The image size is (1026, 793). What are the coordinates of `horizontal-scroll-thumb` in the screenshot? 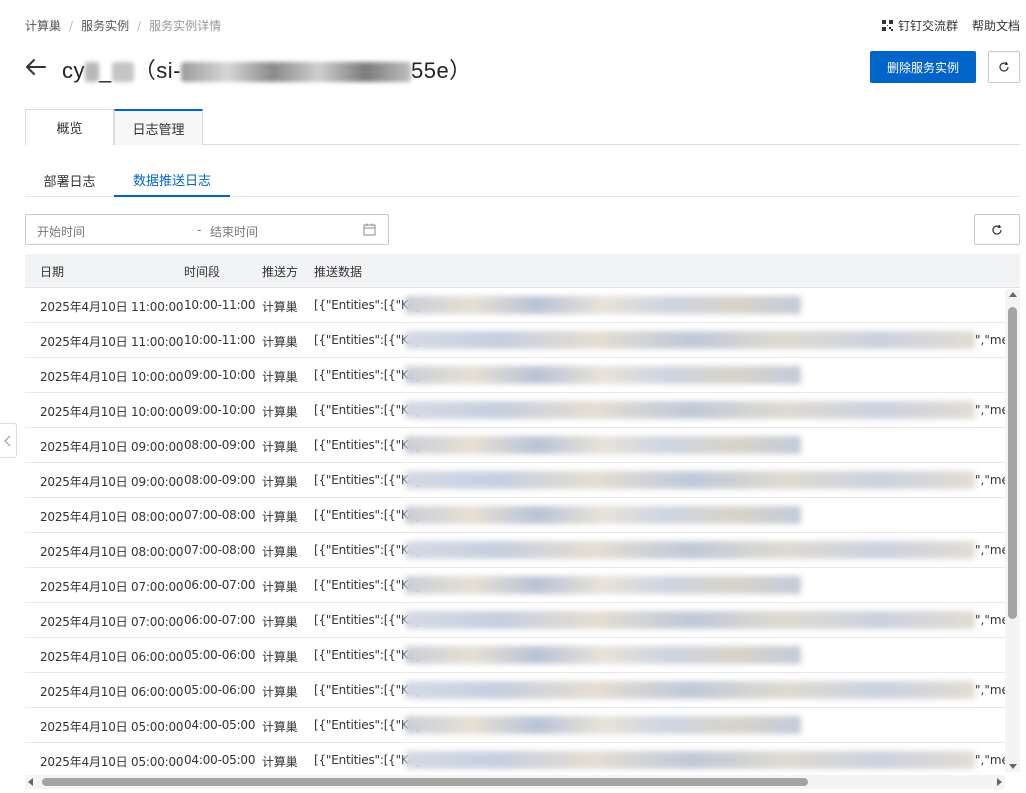 It's located at (425, 782).